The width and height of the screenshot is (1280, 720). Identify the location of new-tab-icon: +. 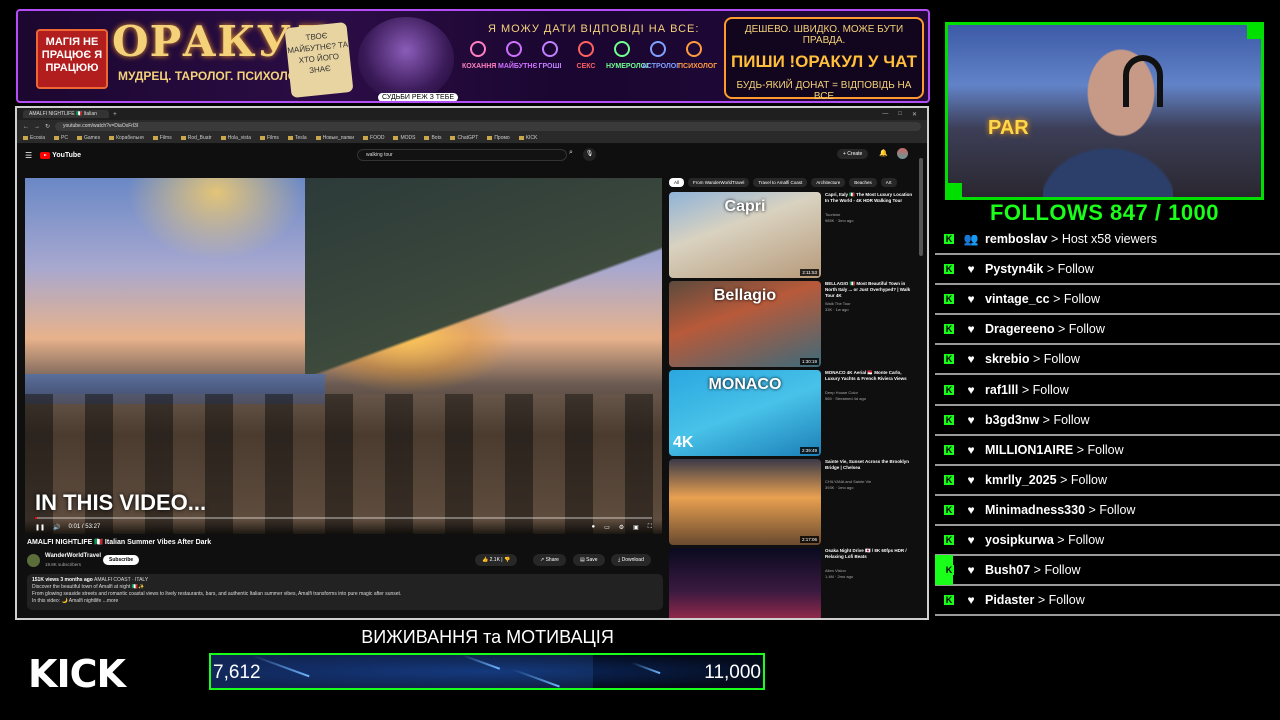
(115, 114).